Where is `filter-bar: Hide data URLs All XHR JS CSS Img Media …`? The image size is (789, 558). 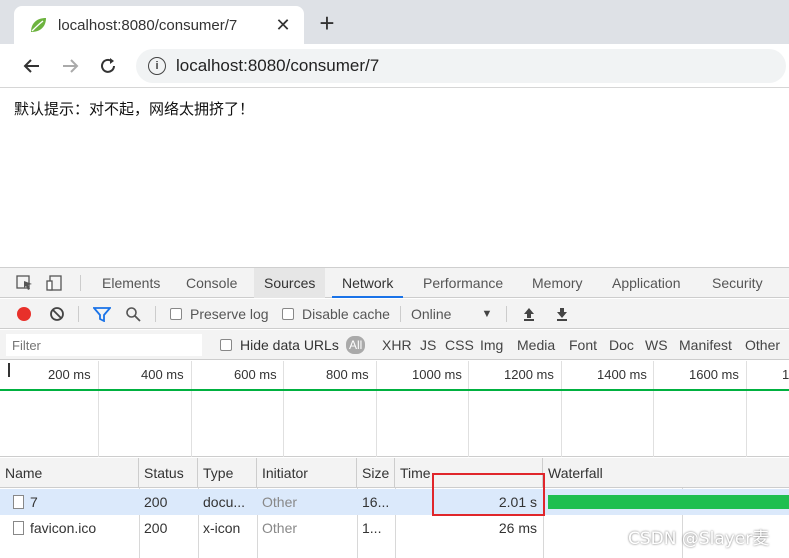
filter-bar: Hide data URLs All XHR JS CSS Img Media … is located at coordinates (394, 345).